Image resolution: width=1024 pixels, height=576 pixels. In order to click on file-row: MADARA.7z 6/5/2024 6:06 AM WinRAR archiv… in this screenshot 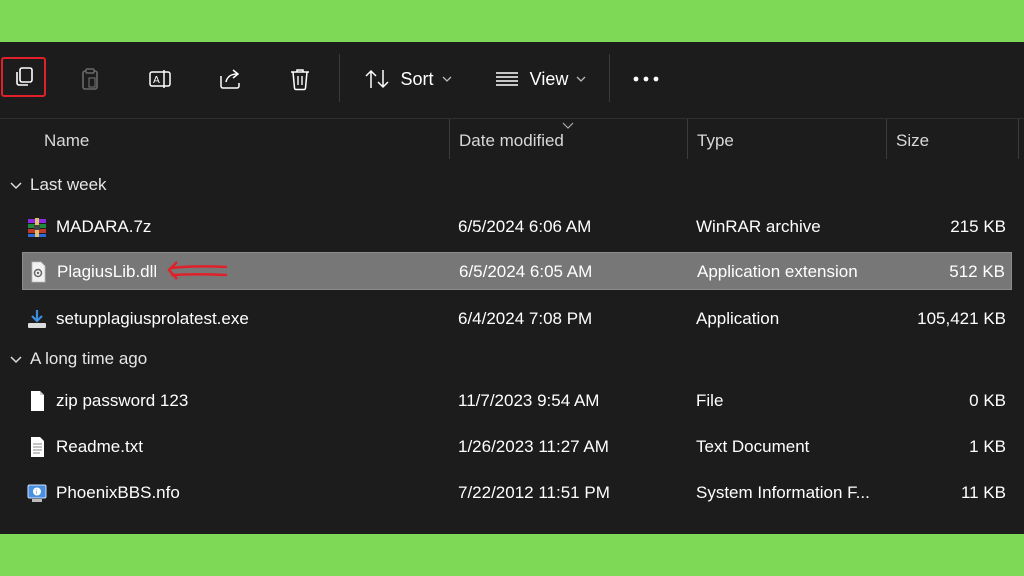, I will do `click(517, 227)`.